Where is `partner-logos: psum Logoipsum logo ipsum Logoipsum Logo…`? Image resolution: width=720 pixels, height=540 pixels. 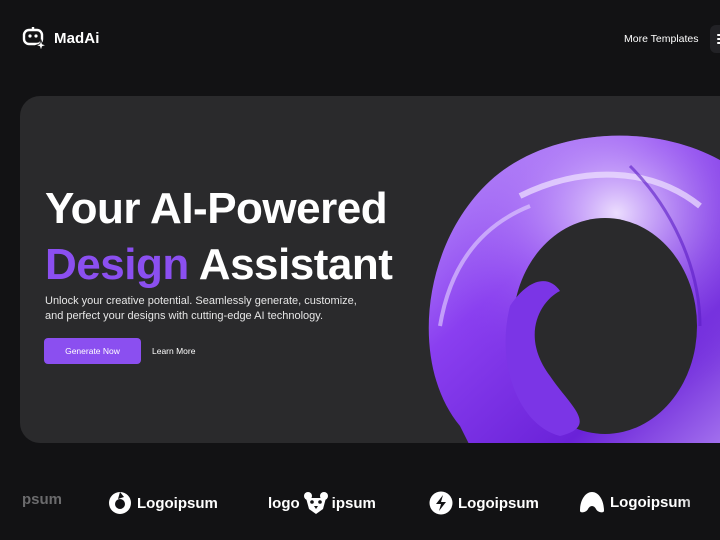
partner-logos: psum Logoipsum logo ipsum Logoipsum Logo… is located at coordinates (360, 505).